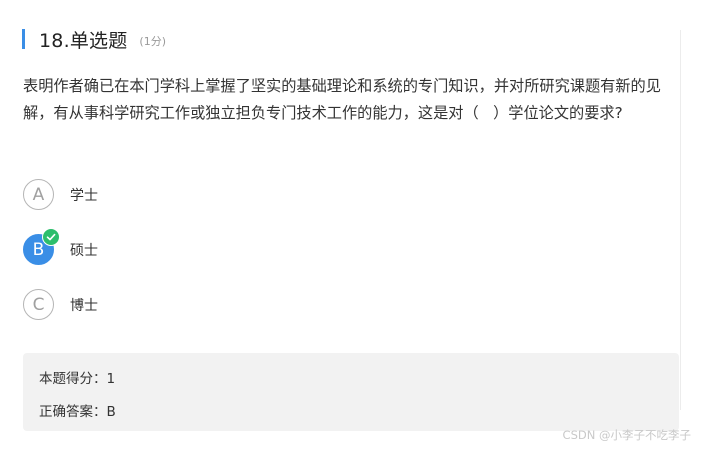 Image resolution: width=702 pixels, height=449 pixels. What do you see at coordinates (84, 250) in the screenshot?
I see `option-b-text: 硕士` at bounding box center [84, 250].